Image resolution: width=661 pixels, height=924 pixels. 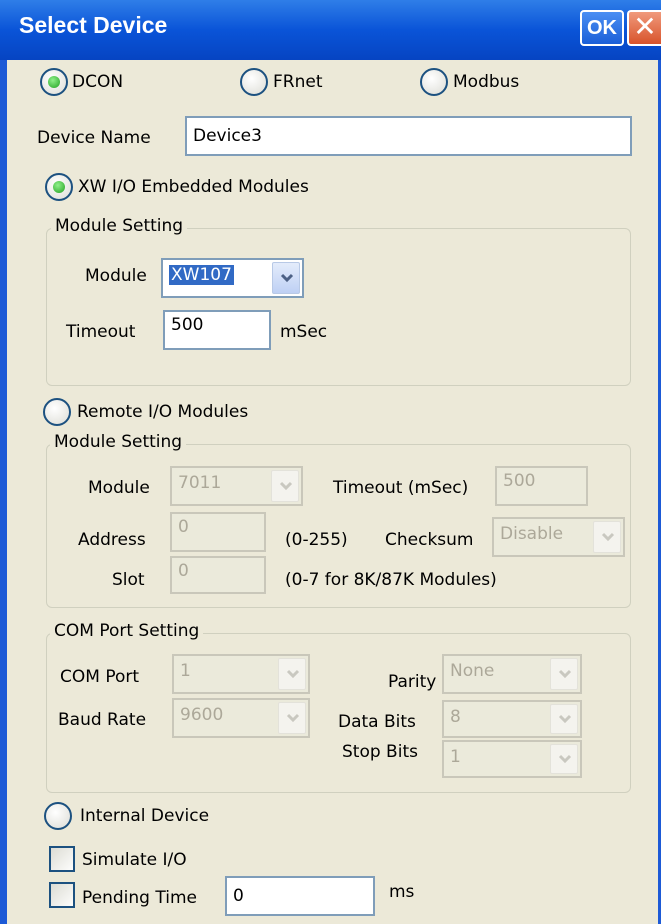 What do you see at coordinates (116, 276) in the screenshot?
I see `xw-module-label: Module` at bounding box center [116, 276].